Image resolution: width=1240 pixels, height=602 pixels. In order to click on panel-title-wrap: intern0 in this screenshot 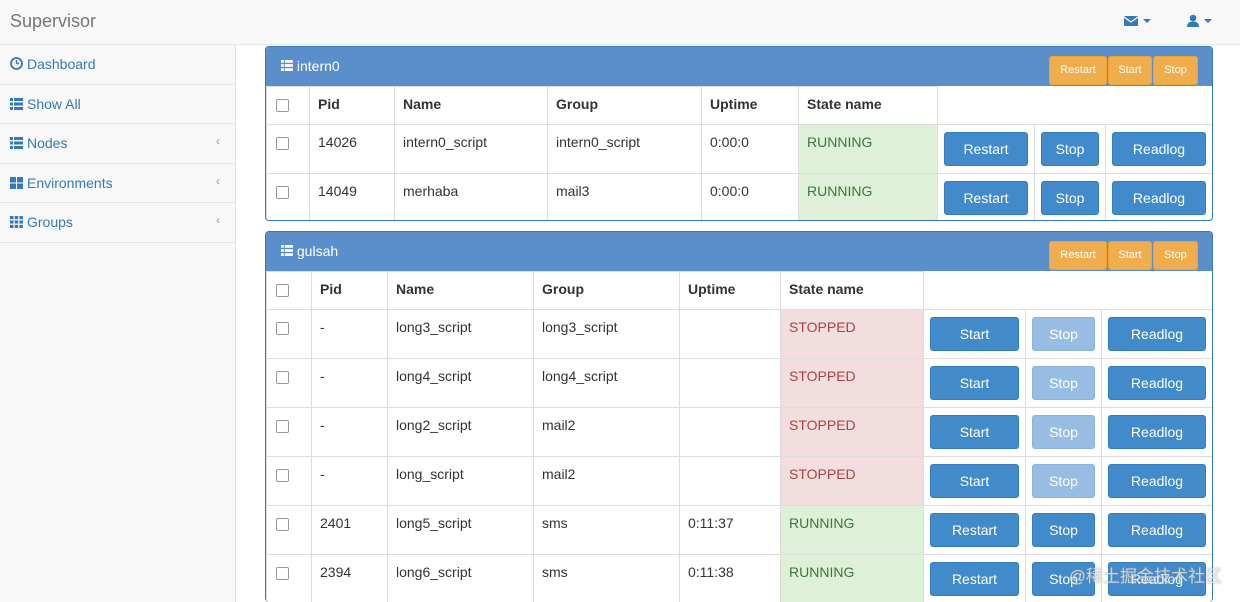, I will do `click(310, 66)`.